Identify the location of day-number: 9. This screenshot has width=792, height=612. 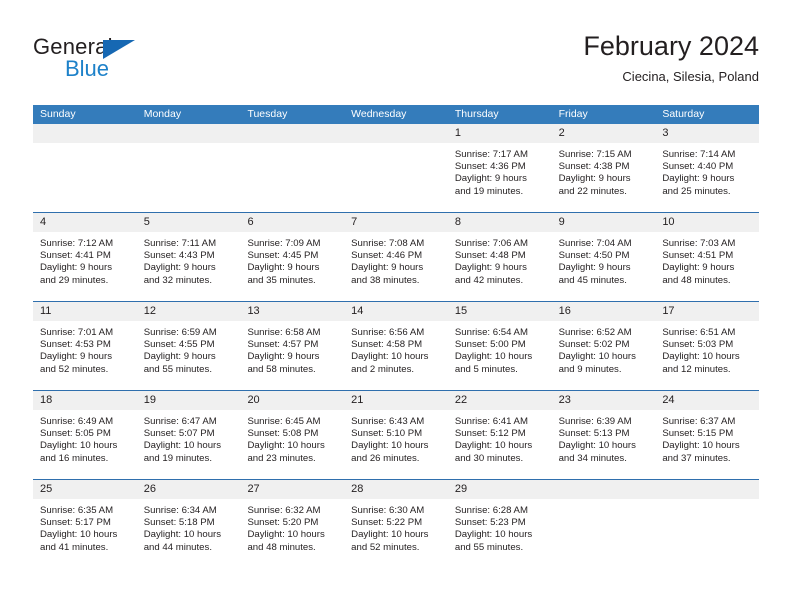
(603, 222).